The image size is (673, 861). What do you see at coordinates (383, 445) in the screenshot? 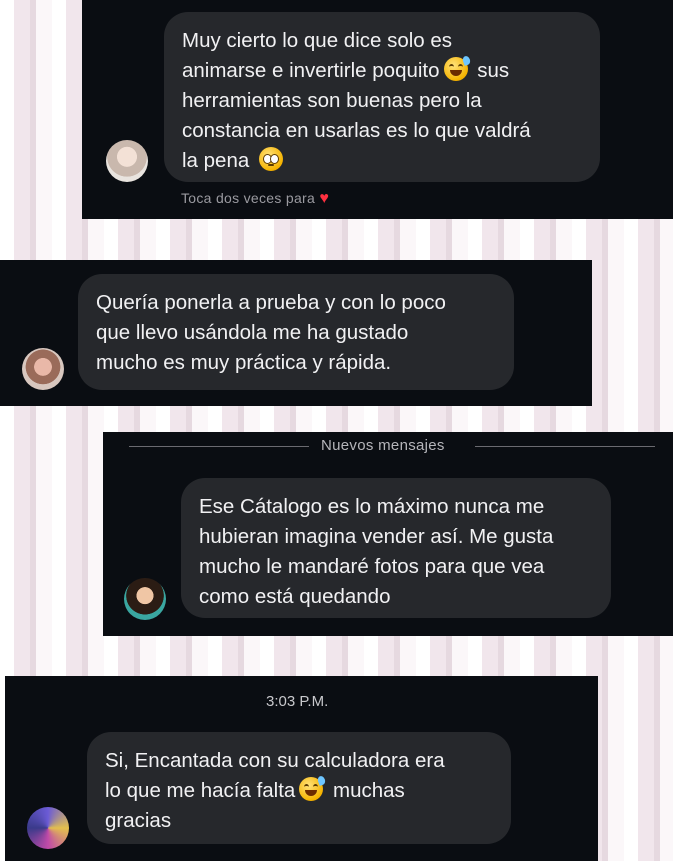
I see `new-messages-divider: Nuevos mensajes` at bounding box center [383, 445].